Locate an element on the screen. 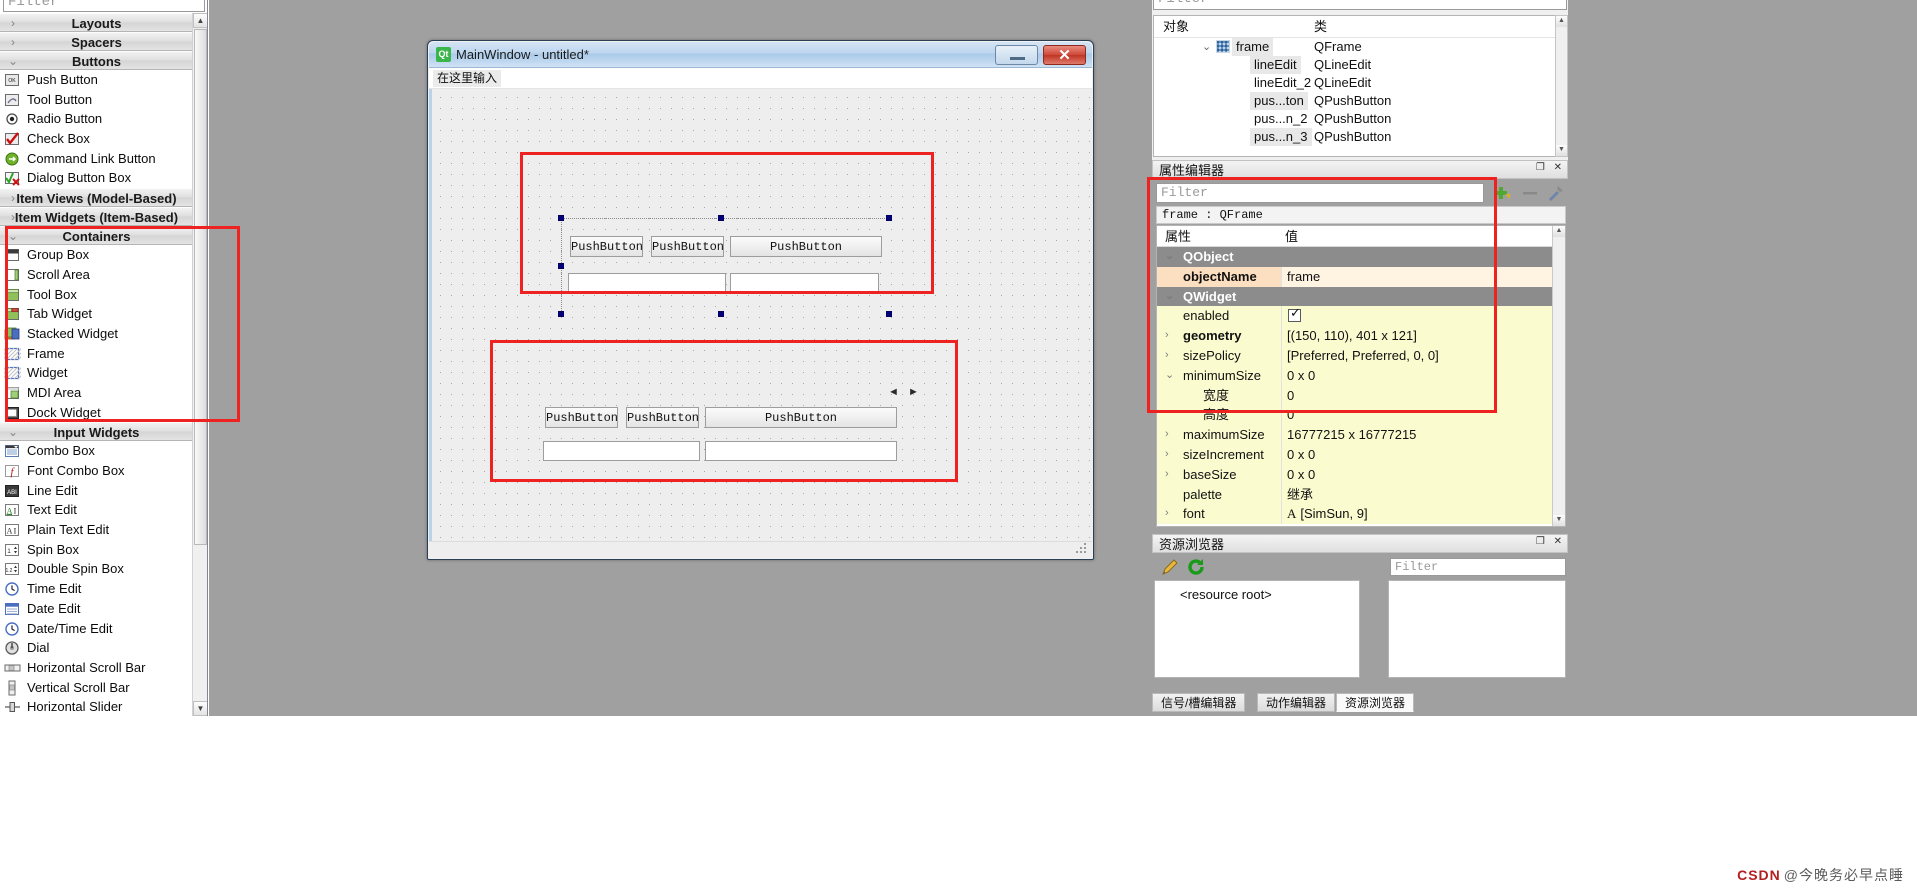 The image size is (1917, 895). configure-property-button is located at coordinates (1556, 193).